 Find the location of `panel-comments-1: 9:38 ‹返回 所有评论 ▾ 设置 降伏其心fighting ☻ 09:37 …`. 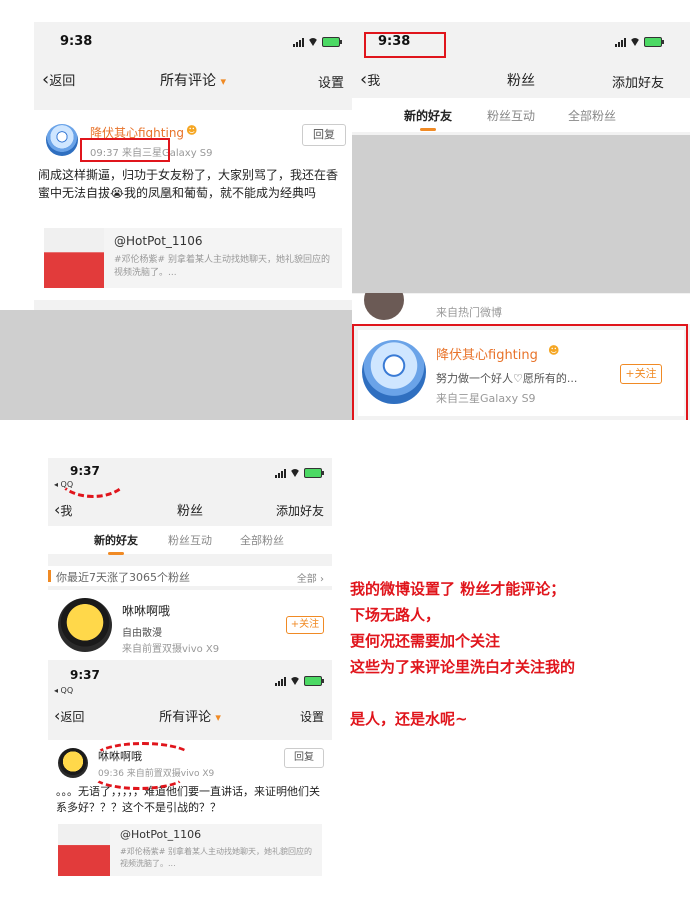

panel-comments-1: 9:38 ‹返回 所有评论 ▾ 设置 降伏其心fighting ☻ 09:37 … is located at coordinates (193, 166).